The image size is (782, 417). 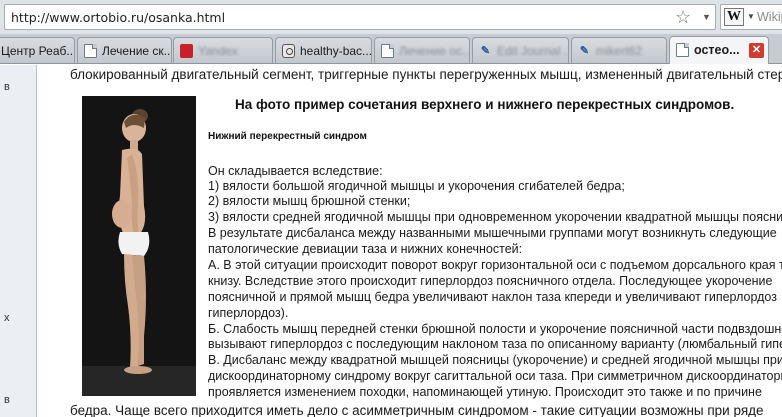 I want to click on url-dropdown-icon: ▼, so click(x=706, y=17).